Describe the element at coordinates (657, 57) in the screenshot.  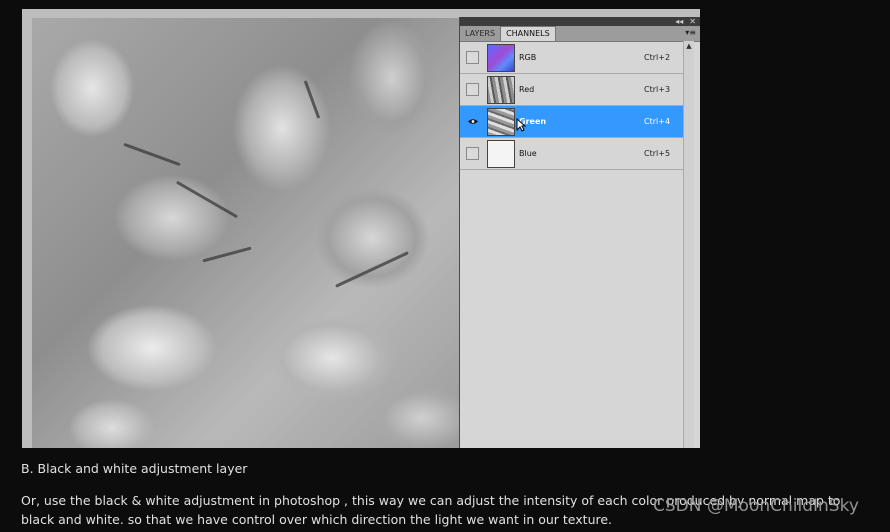
I see `channel-shortcut: Ctrl+2` at that location.